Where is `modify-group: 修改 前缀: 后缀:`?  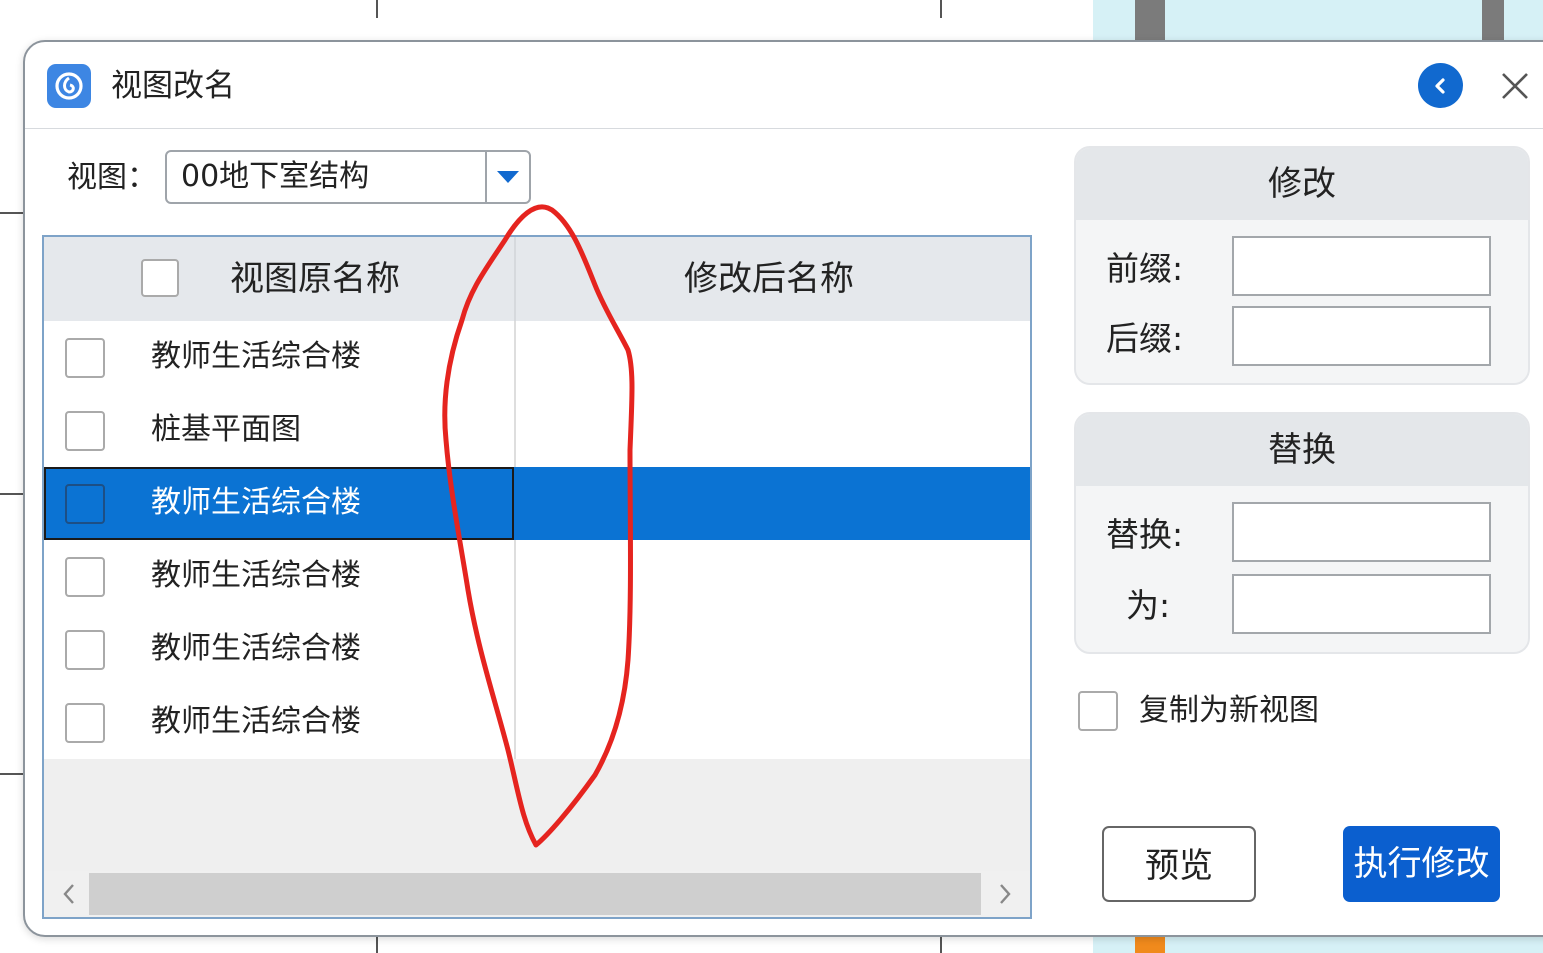
modify-group: 修改 前缀: 后缀: is located at coordinates (1302, 265).